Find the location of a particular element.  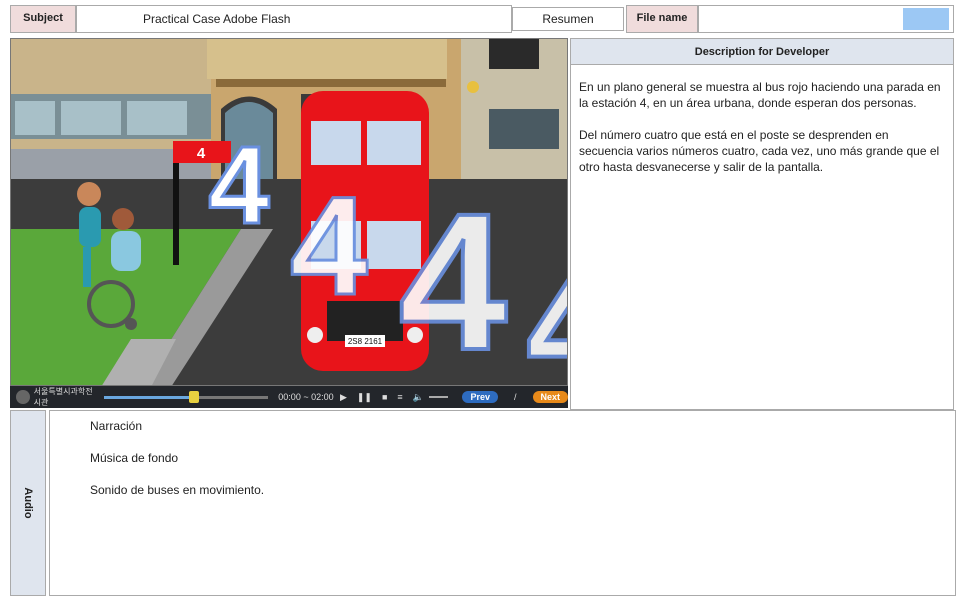

flying-number-4: 4 is located at coordinates (547, 310).